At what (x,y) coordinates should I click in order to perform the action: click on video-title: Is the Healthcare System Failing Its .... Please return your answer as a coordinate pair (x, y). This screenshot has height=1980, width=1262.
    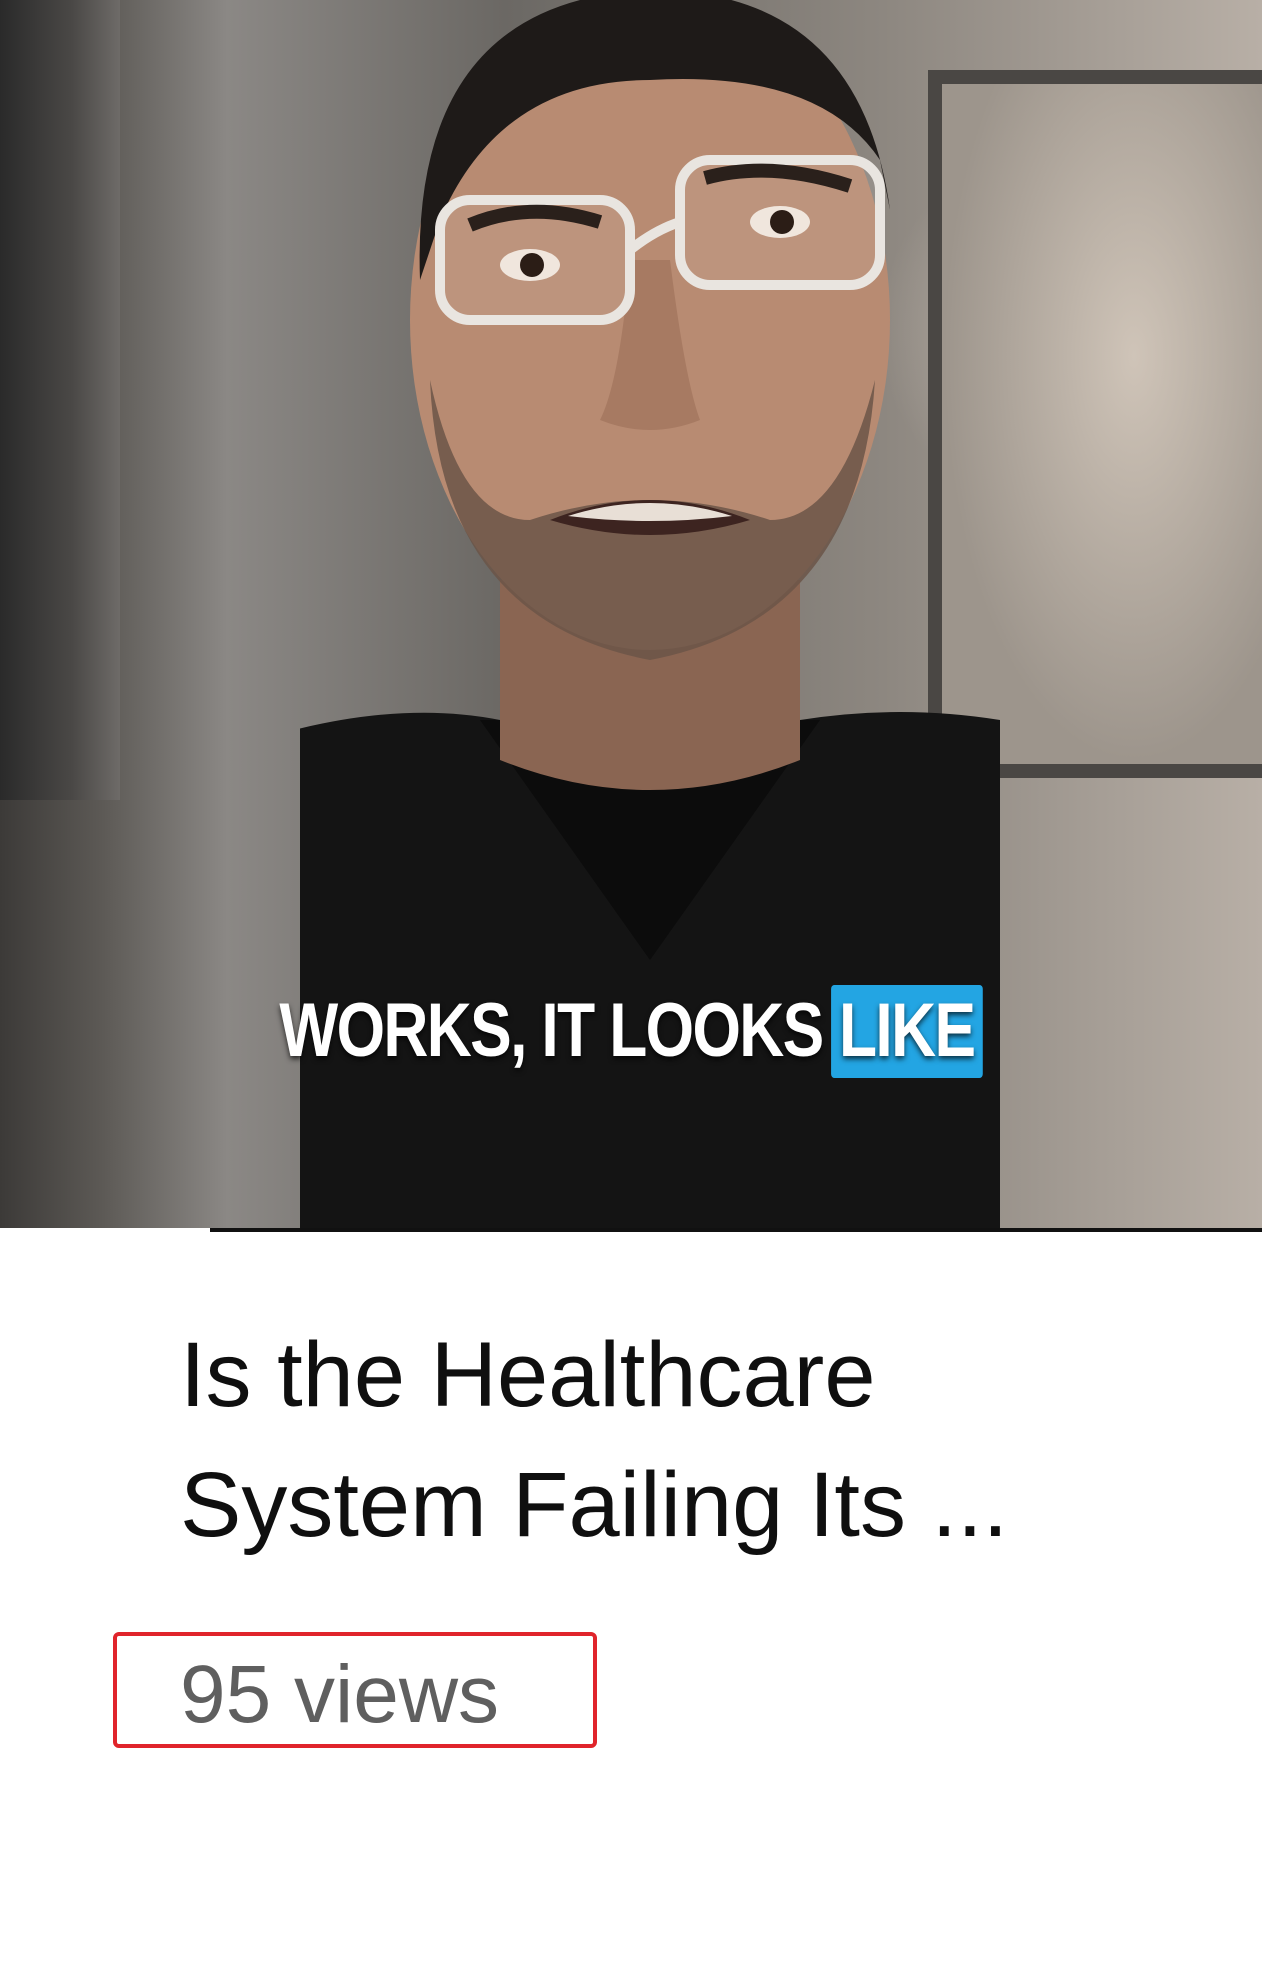
    Looking at the image, I should click on (680, 1440).